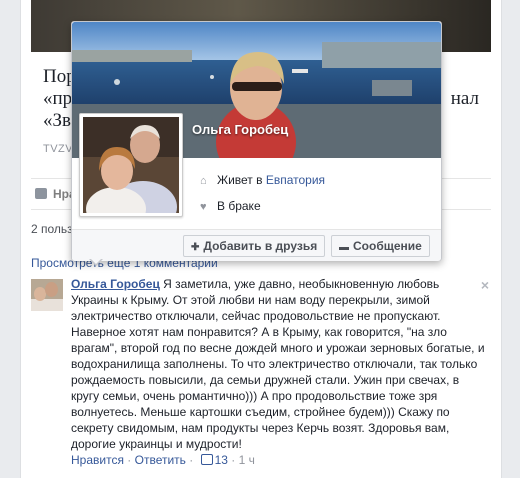 This screenshot has width=520, height=478. I want to click on comment-text-line: дорогие украинцы и мудрости!, so click(156, 444).